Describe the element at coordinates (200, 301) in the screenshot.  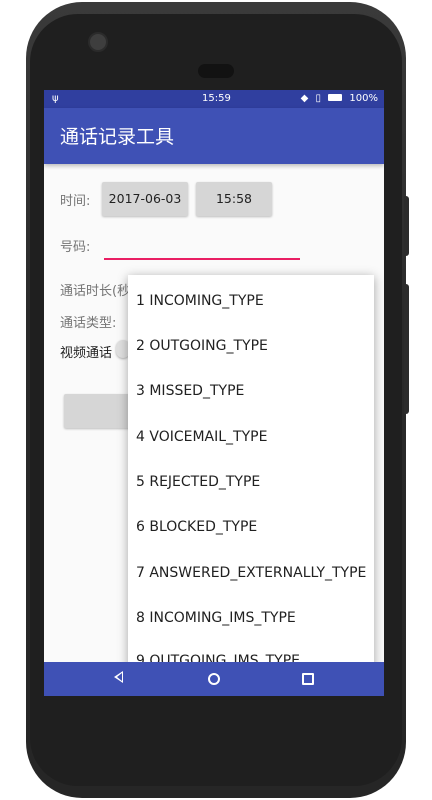
I see `dropdown-item-incoming: 1 INCOMING_TYPE` at that location.